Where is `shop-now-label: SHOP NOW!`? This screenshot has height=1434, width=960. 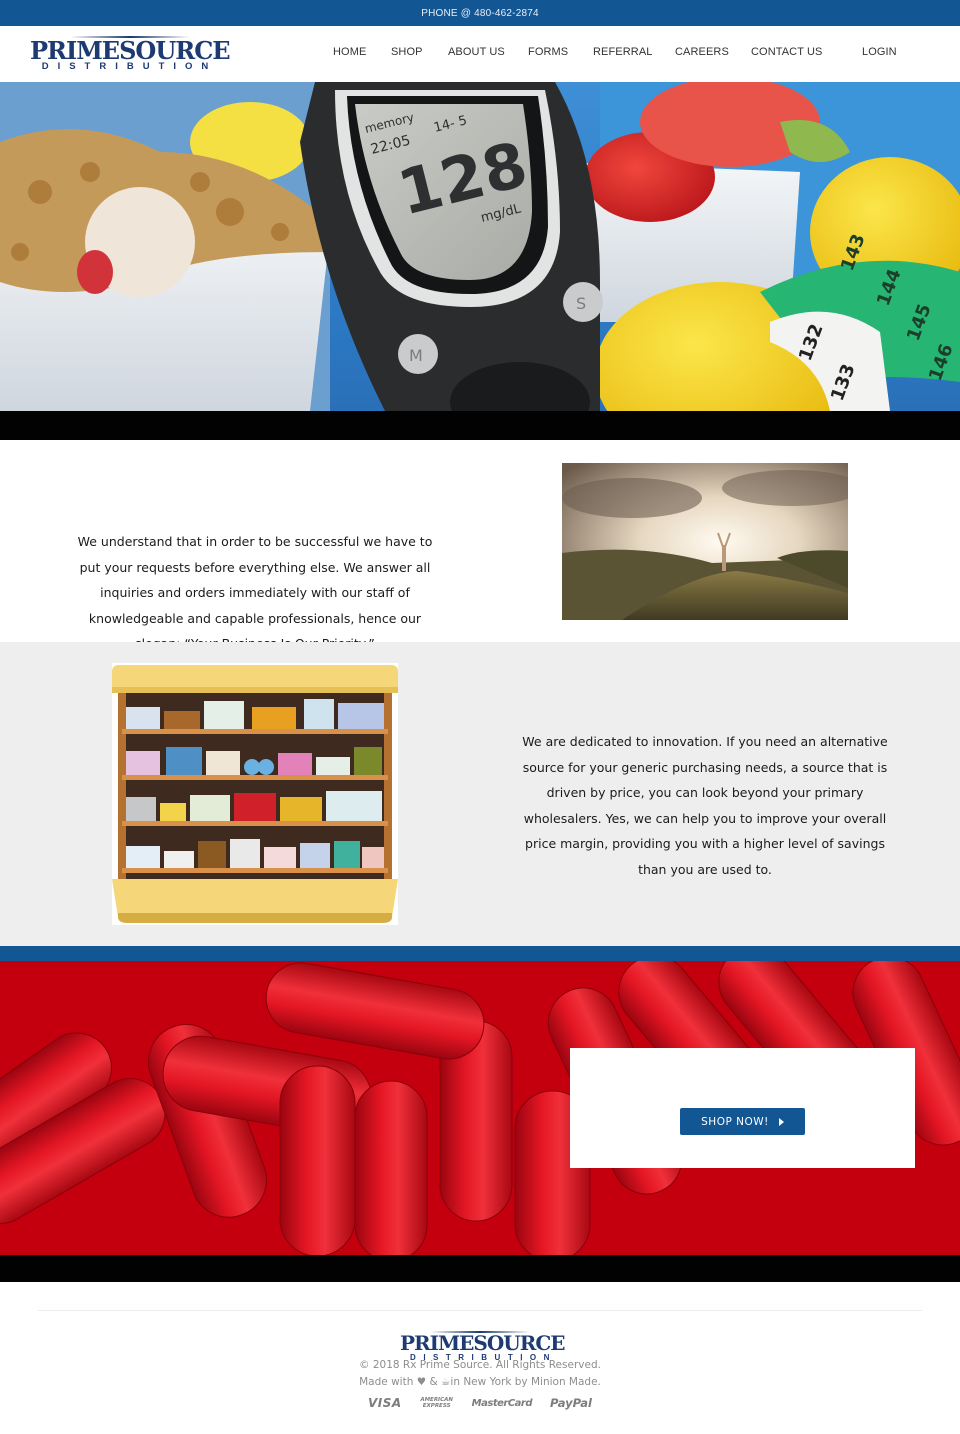 shop-now-label: SHOP NOW! is located at coordinates (735, 1121).